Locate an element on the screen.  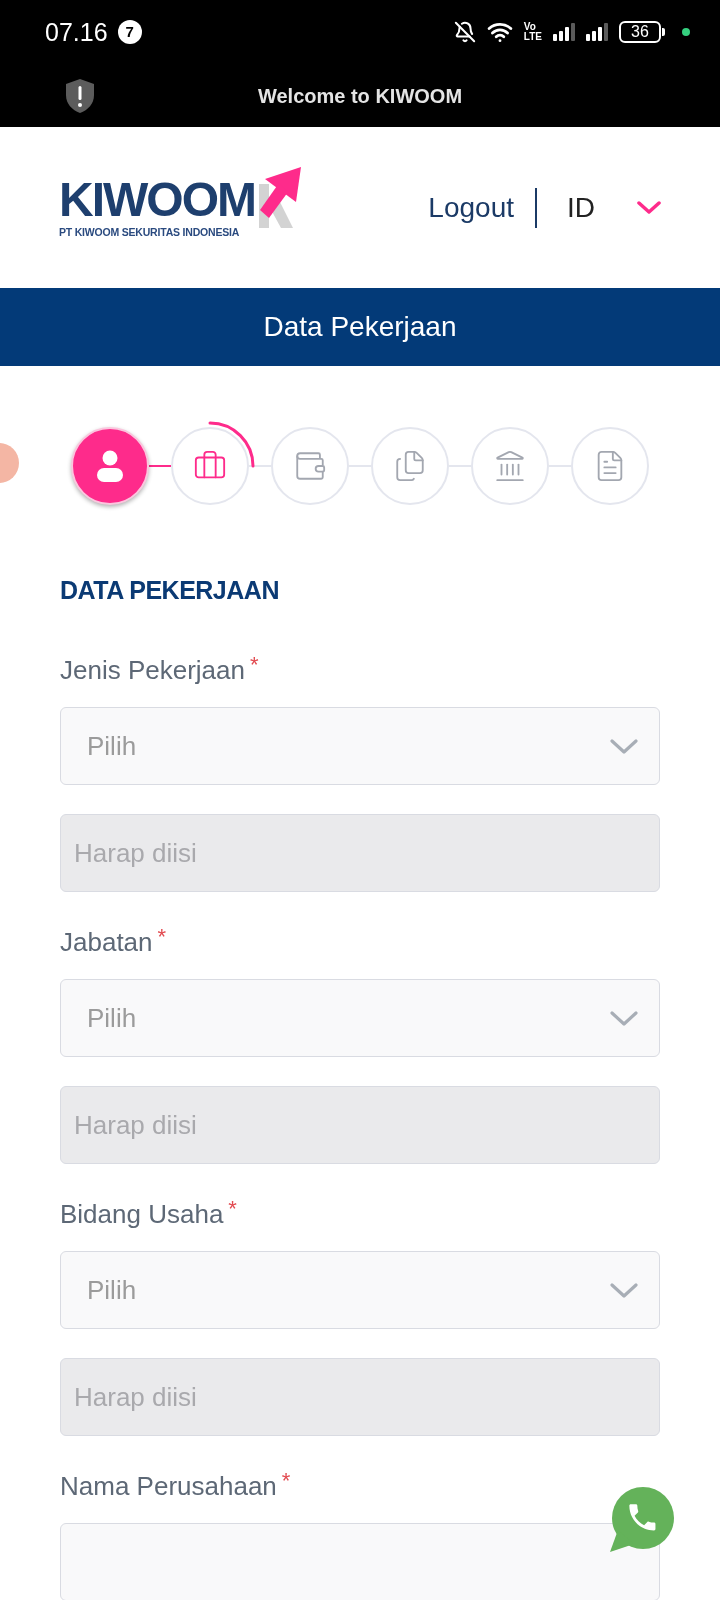
page-title: Data Pekerjaan is located at coordinates (360, 327).